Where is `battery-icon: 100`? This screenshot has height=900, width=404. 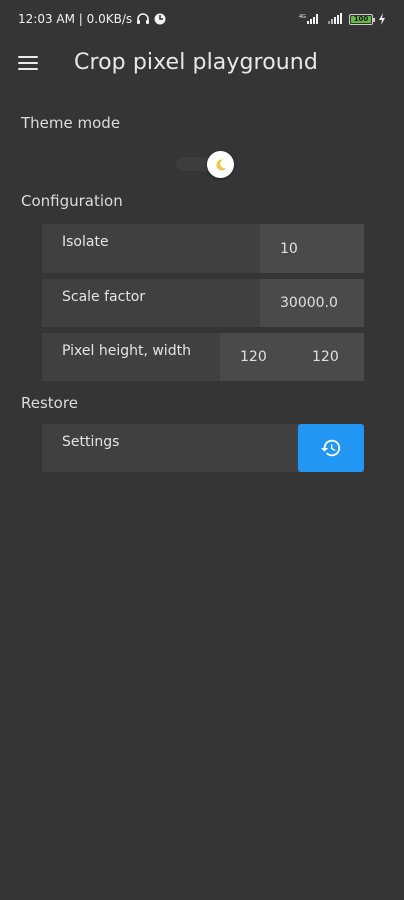 battery-icon: 100 is located at coordinates (362, 19).